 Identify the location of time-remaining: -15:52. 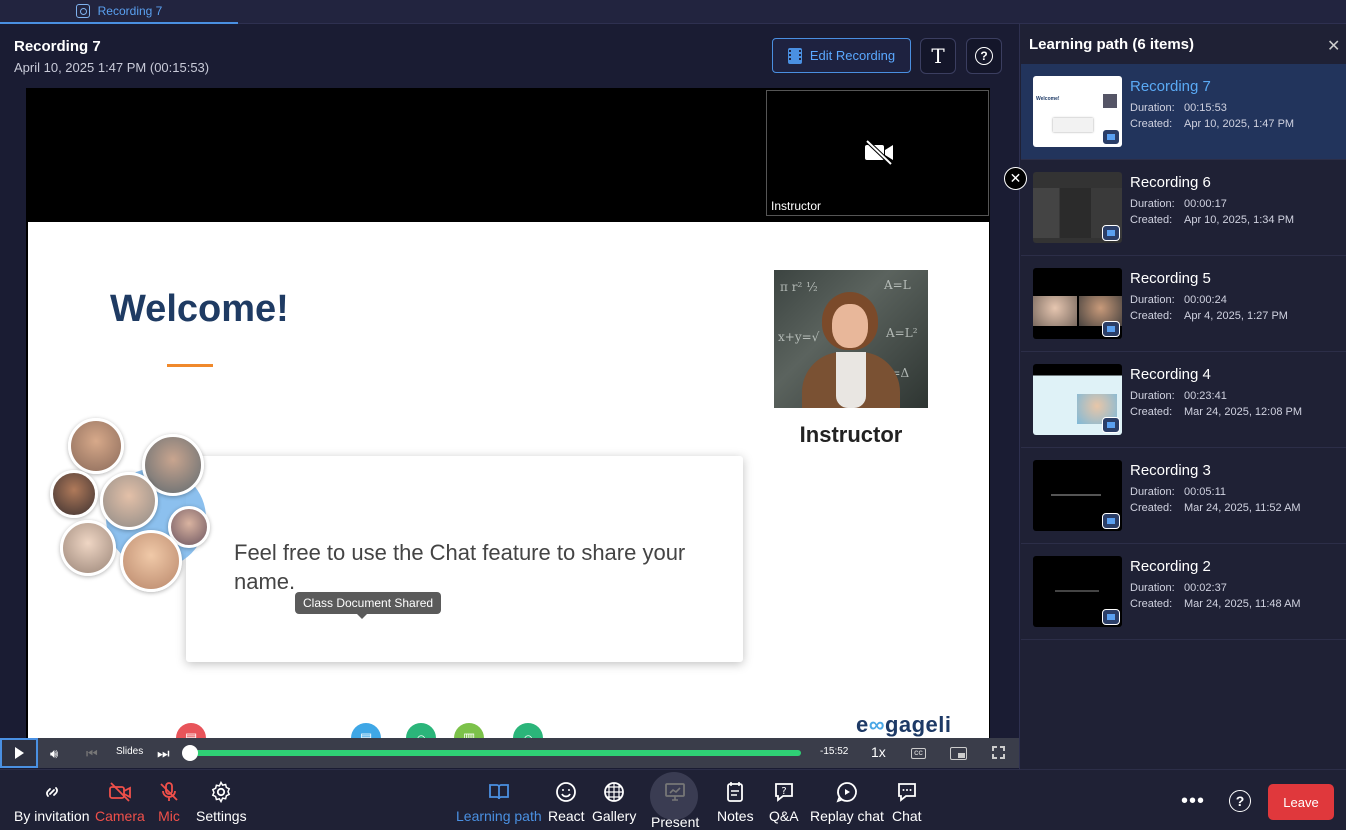
(834, 751).